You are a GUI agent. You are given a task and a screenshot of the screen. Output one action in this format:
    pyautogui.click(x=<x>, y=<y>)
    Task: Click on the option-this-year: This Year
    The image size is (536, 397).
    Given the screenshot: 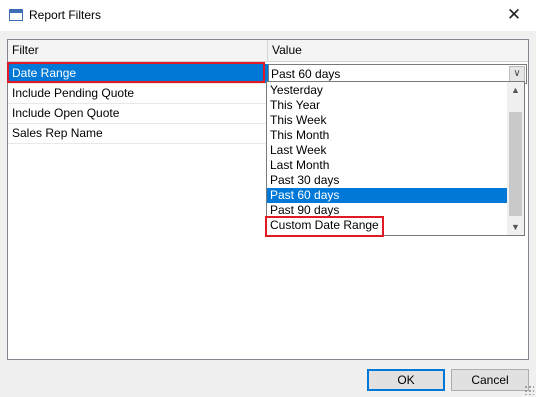 What is the action you would take?
    pyautogui.click(x=387, y=105)
    